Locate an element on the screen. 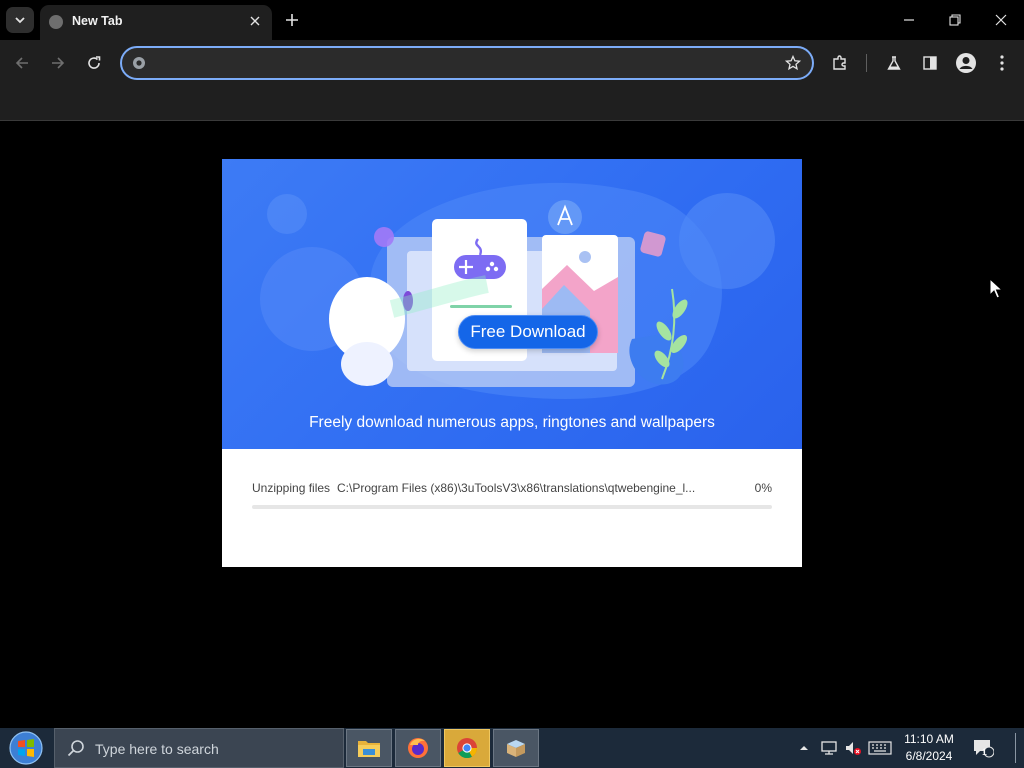  banner-illustration is located at coordinates (517, 290).